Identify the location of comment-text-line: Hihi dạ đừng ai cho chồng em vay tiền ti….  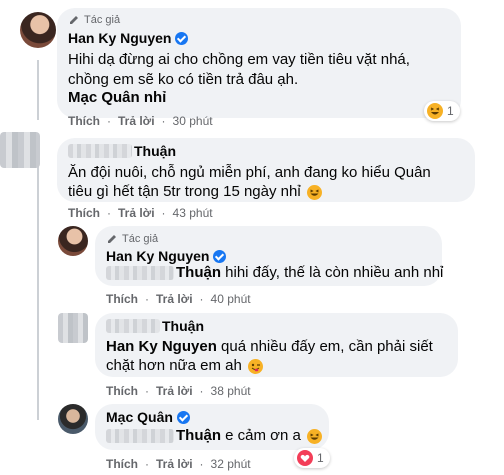
(239, 59).